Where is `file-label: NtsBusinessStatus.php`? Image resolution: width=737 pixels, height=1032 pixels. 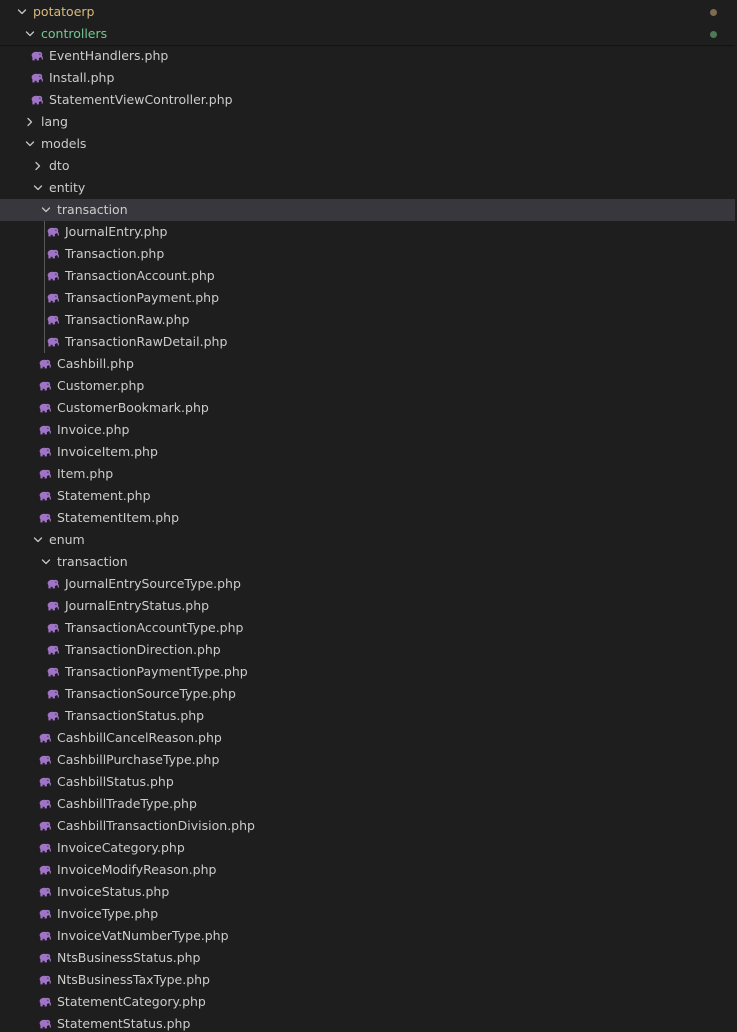
file-label: NtsBusinessStatus.php is located at coordinates (129, 957).